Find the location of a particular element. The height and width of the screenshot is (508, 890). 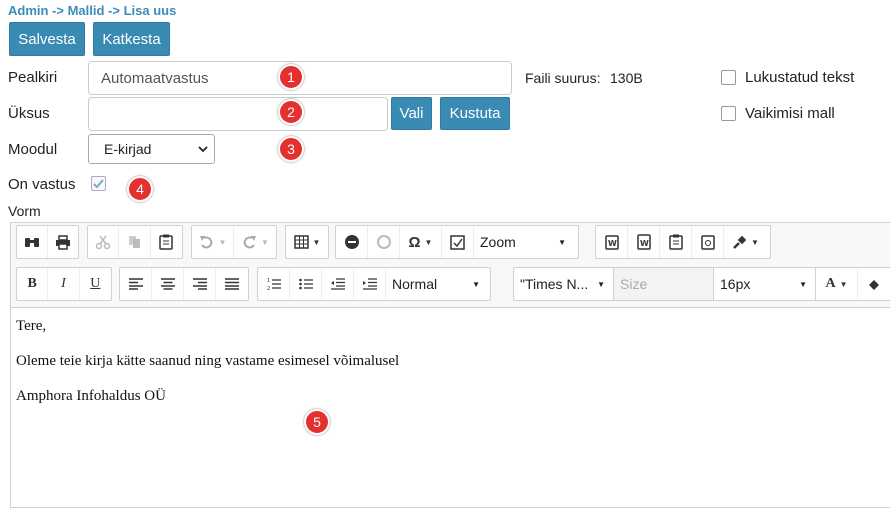

table-icon: ▼ is located at coordinates (307, 242).